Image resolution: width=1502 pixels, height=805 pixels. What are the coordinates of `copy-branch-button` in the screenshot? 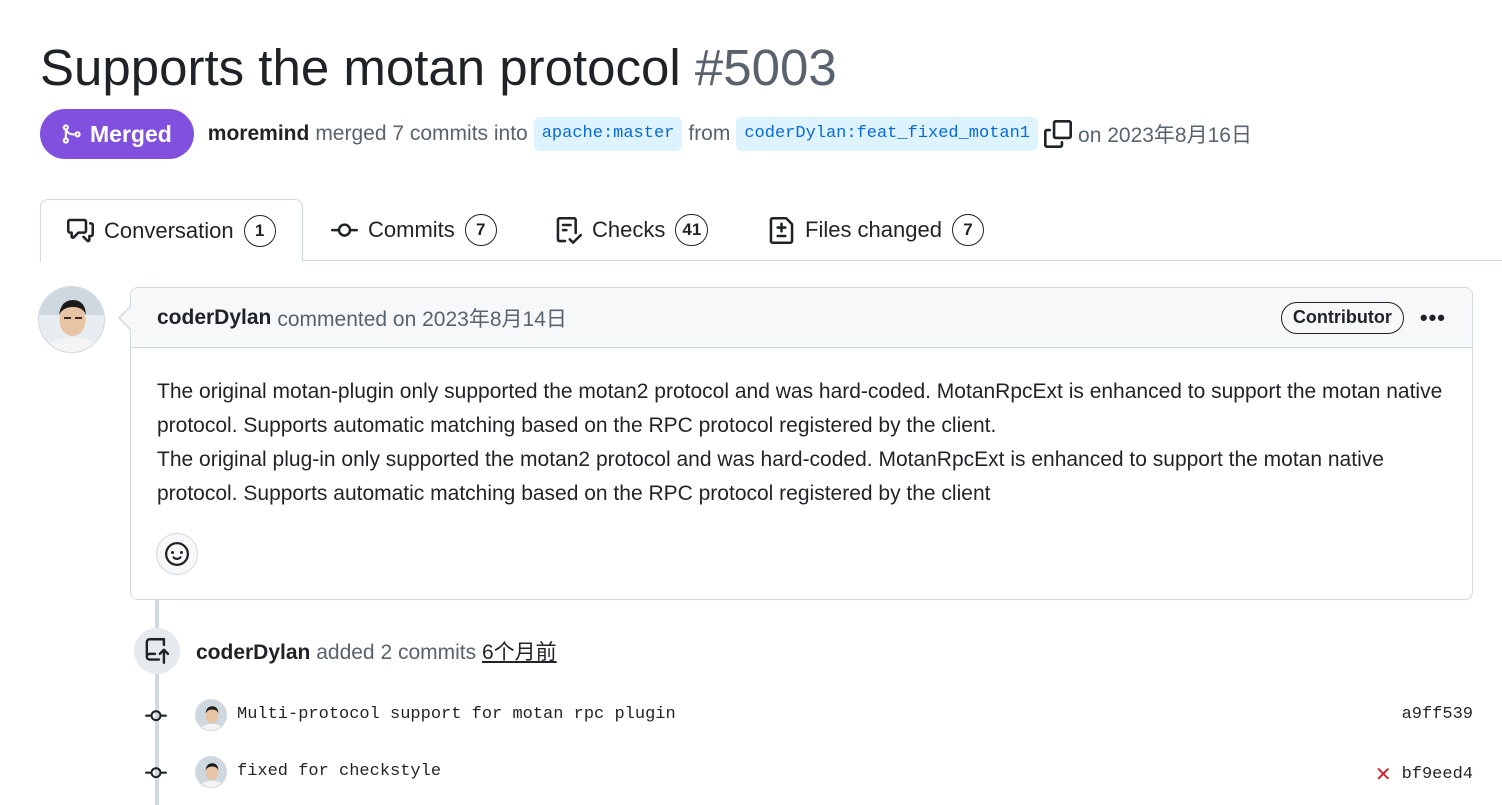 It's located at (1058, 134).